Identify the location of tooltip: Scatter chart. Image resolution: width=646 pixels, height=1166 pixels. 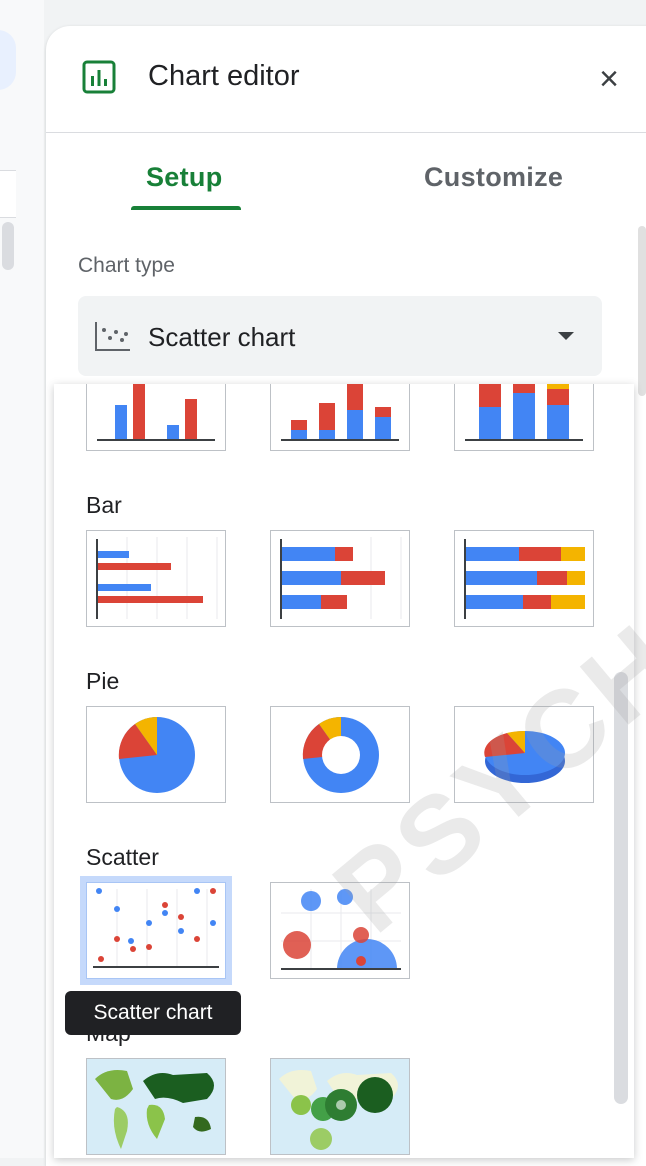
(153, 1013).